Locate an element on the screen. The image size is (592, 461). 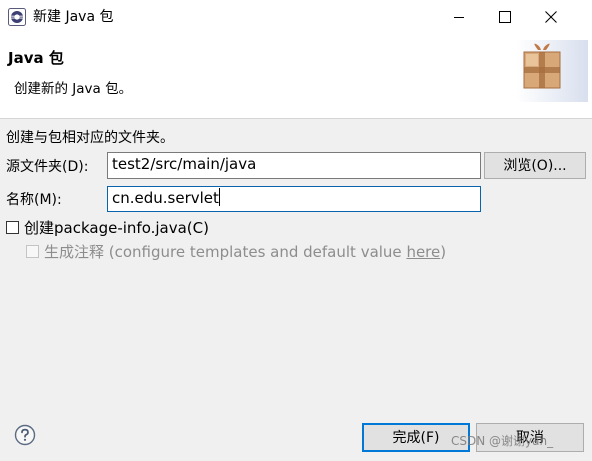
help-icon is located at coordinates (25, 435).